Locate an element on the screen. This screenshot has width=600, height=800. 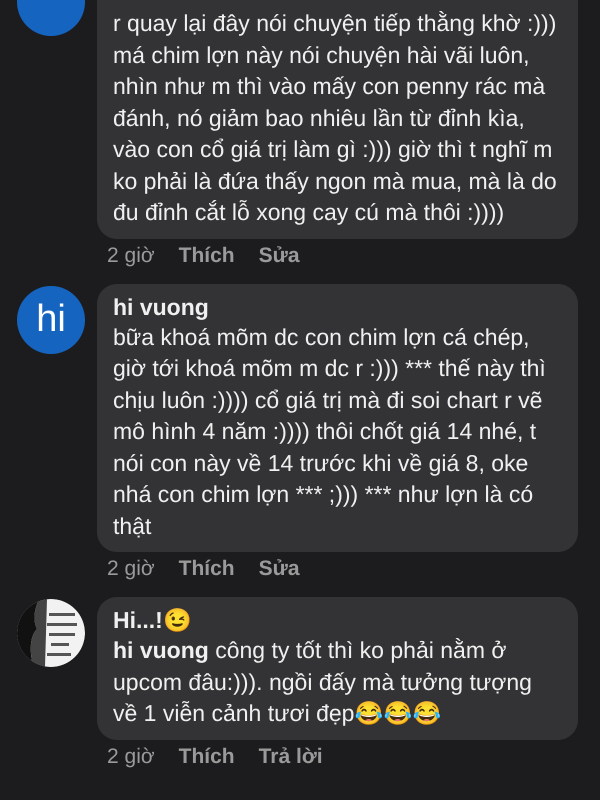
comment-text: hi vuong công ty tốt thì ko phải nằm ở upcom đâu:))). ngồi đấy mà tưởng tượng về 1 viễn cảnh tươi đẹp😂😂😂 is located at coordinates (323, 682).